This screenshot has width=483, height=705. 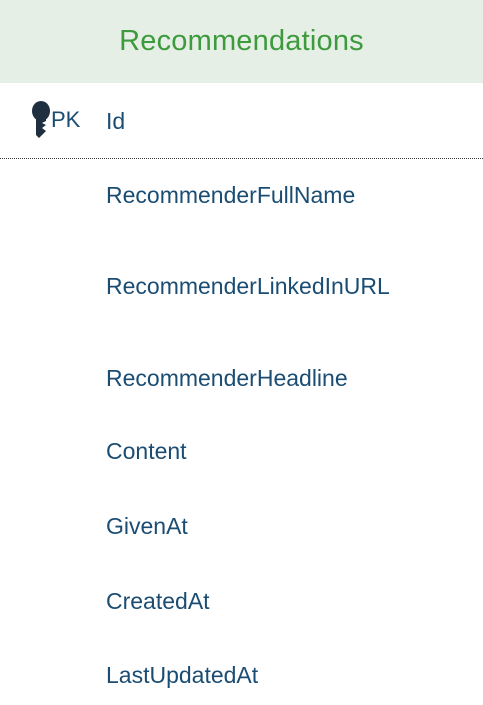 I want to click on field-recommender-headline: RecommenderHeadline, so click(x=227, y=378).